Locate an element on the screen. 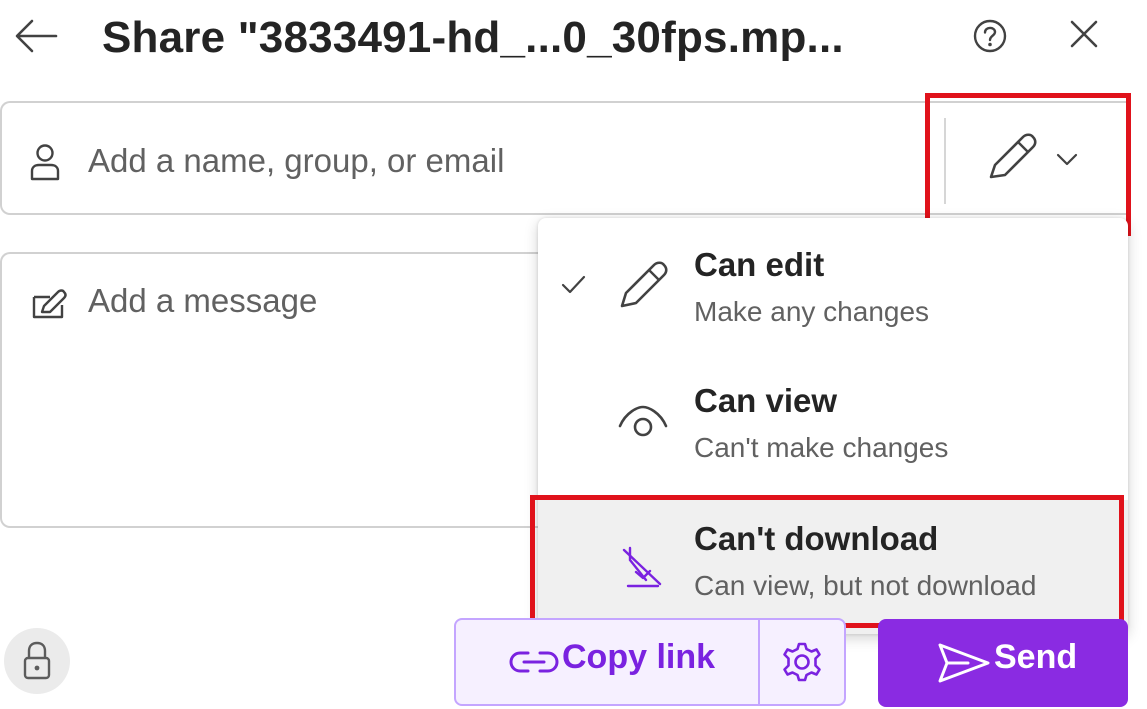 Image resolution: width=1147 pixels, height=709 pixels. menu-item-can-view: Can view Can't make changes is located at coordinates (833, 425).